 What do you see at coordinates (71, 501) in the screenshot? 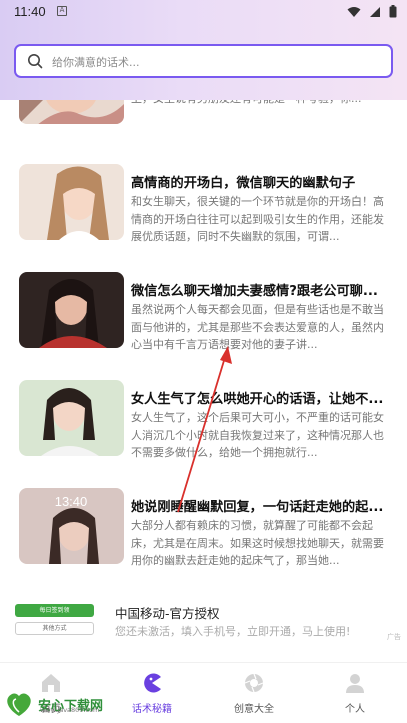
I see `thumbnail-time-text: 13:40` at bounding box center [71, 501].